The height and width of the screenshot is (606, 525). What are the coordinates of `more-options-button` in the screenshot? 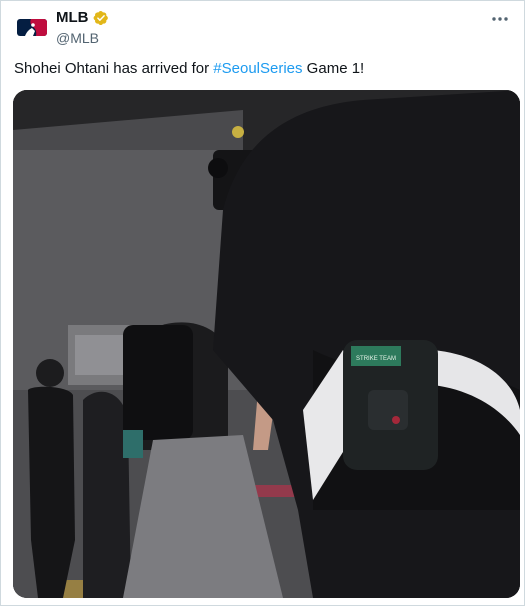 It's located at (500, 19).